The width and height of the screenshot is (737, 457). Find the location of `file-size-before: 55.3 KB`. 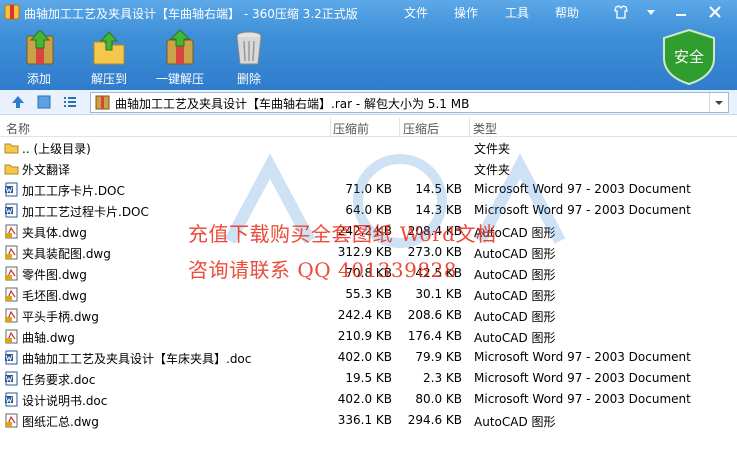

file-size-before: 55.3 KB is located at coordinates (368, 294).